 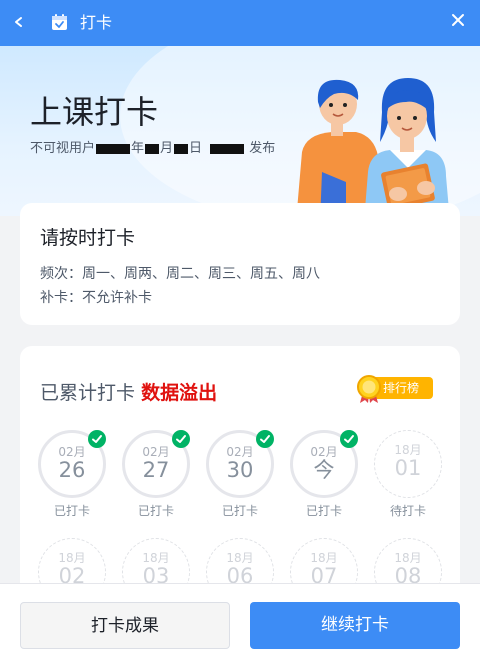 What do you see at coordinates (395, 389) in the screenshot?
I see `leaderboard-button: 排行榜` at bounding box center [395, 389].